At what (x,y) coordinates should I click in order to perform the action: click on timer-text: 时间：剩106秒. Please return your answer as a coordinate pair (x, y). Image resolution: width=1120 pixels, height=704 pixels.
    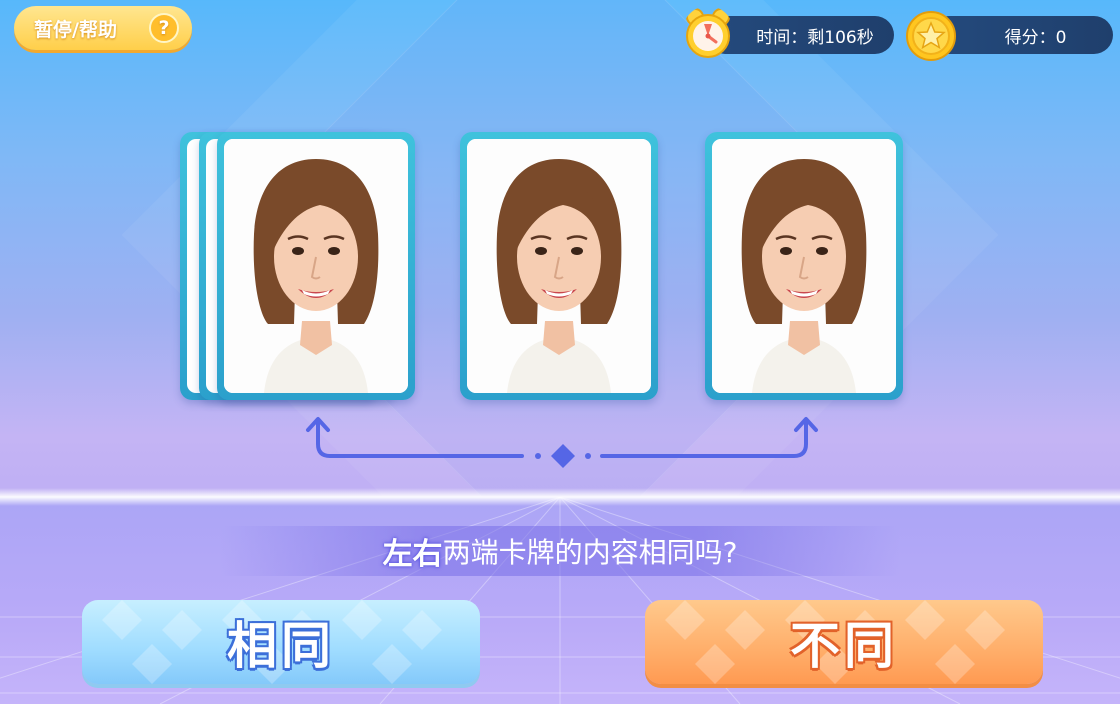
    Looking at the image, I should click on (815, 37).